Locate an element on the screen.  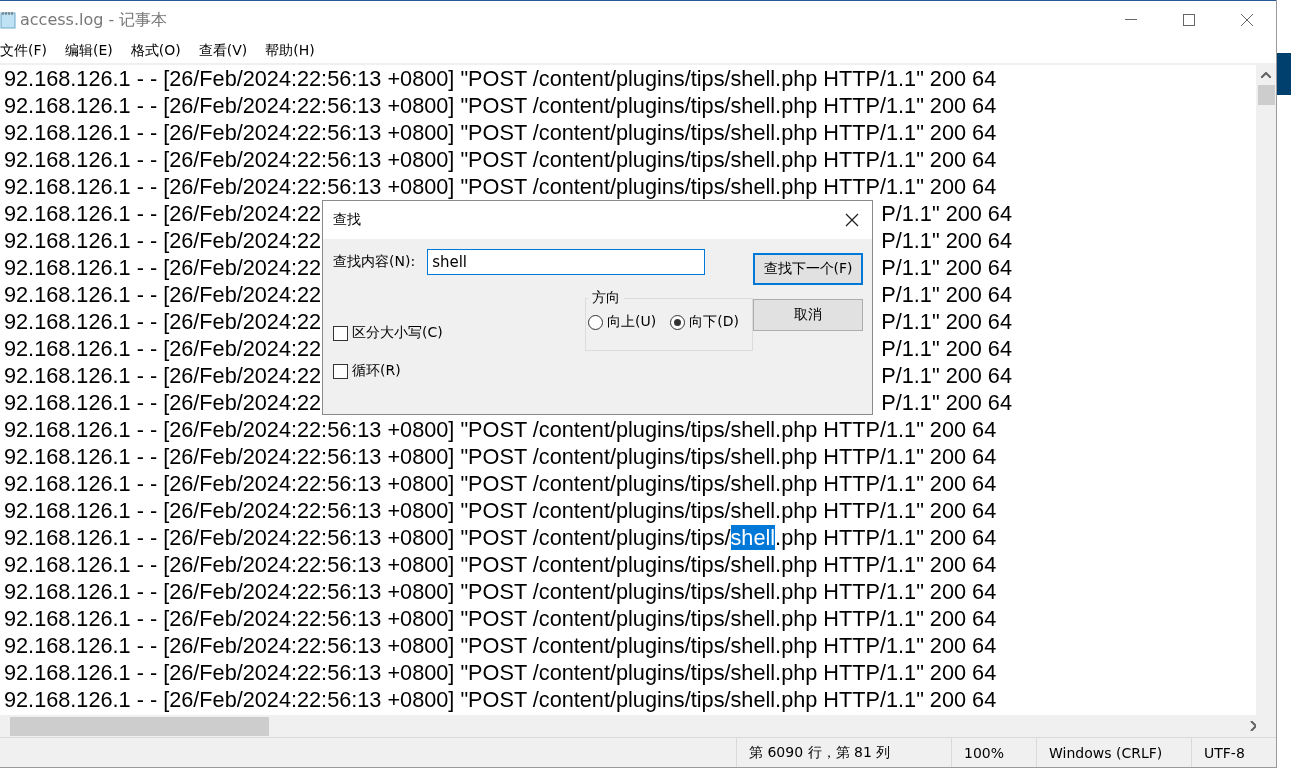
minimize-icon is located at coordinates (1131, 20).